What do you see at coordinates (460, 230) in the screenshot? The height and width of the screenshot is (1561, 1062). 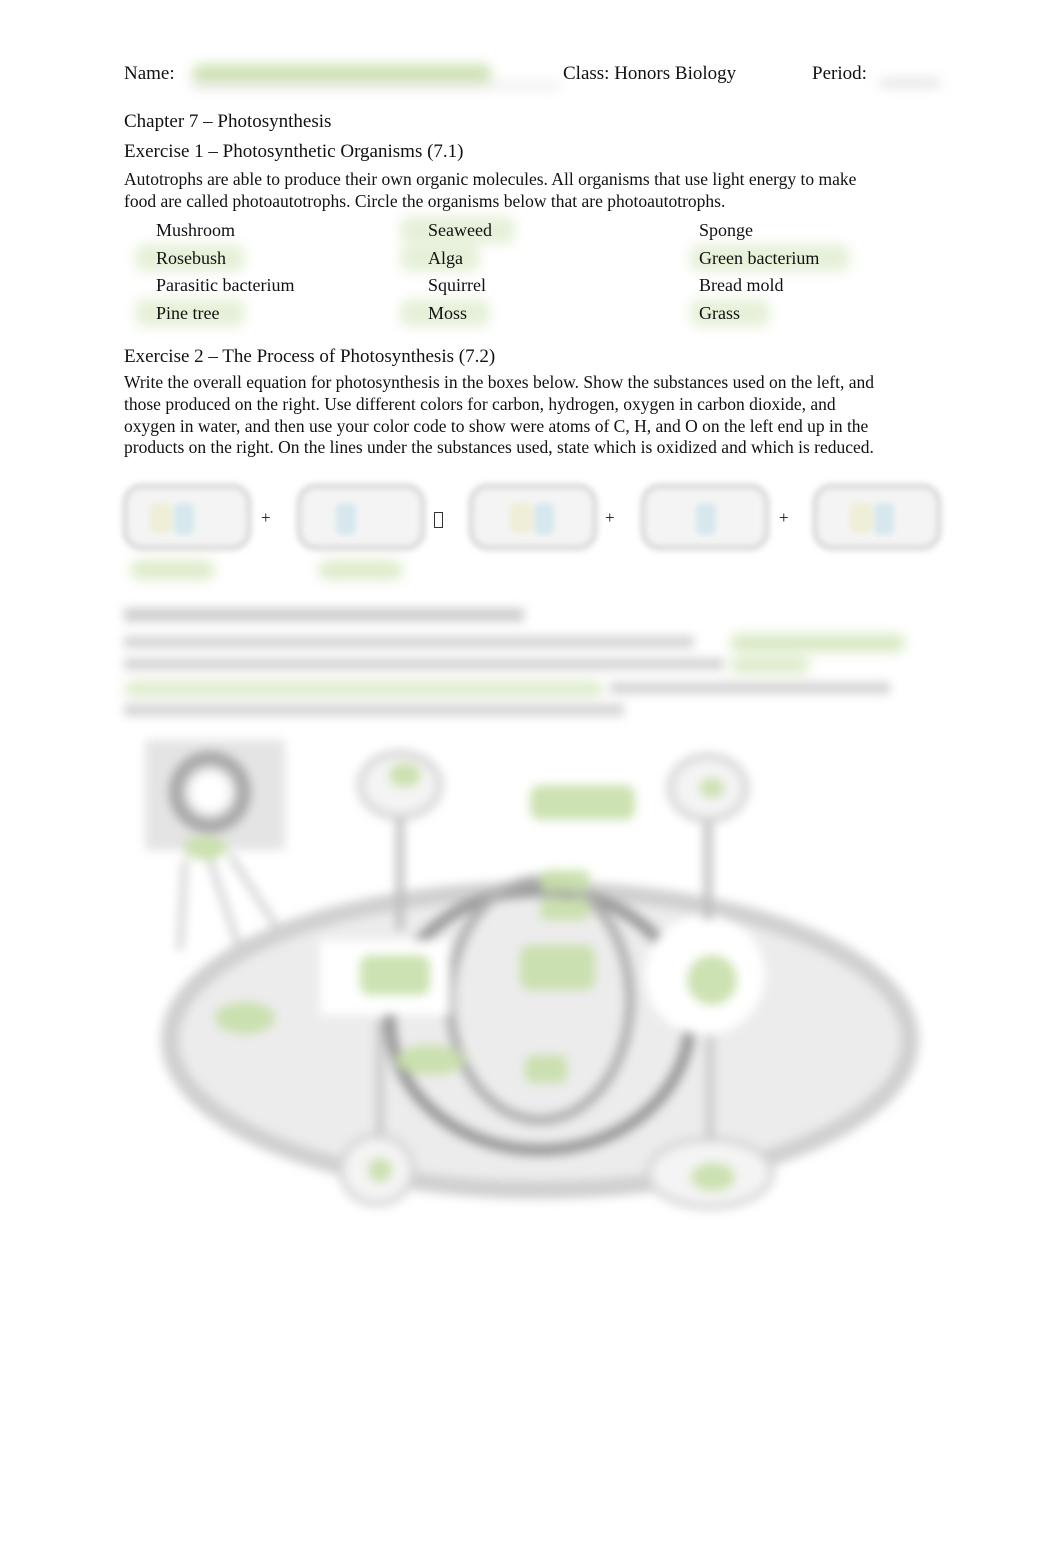 I see `organism-option: Seaweed` at bounding box center [460, 230].